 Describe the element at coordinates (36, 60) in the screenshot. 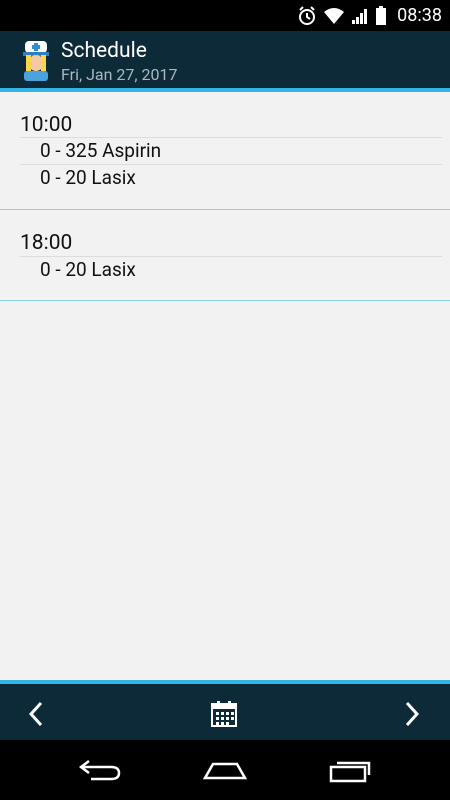

I see `nurse-icon` at that location.